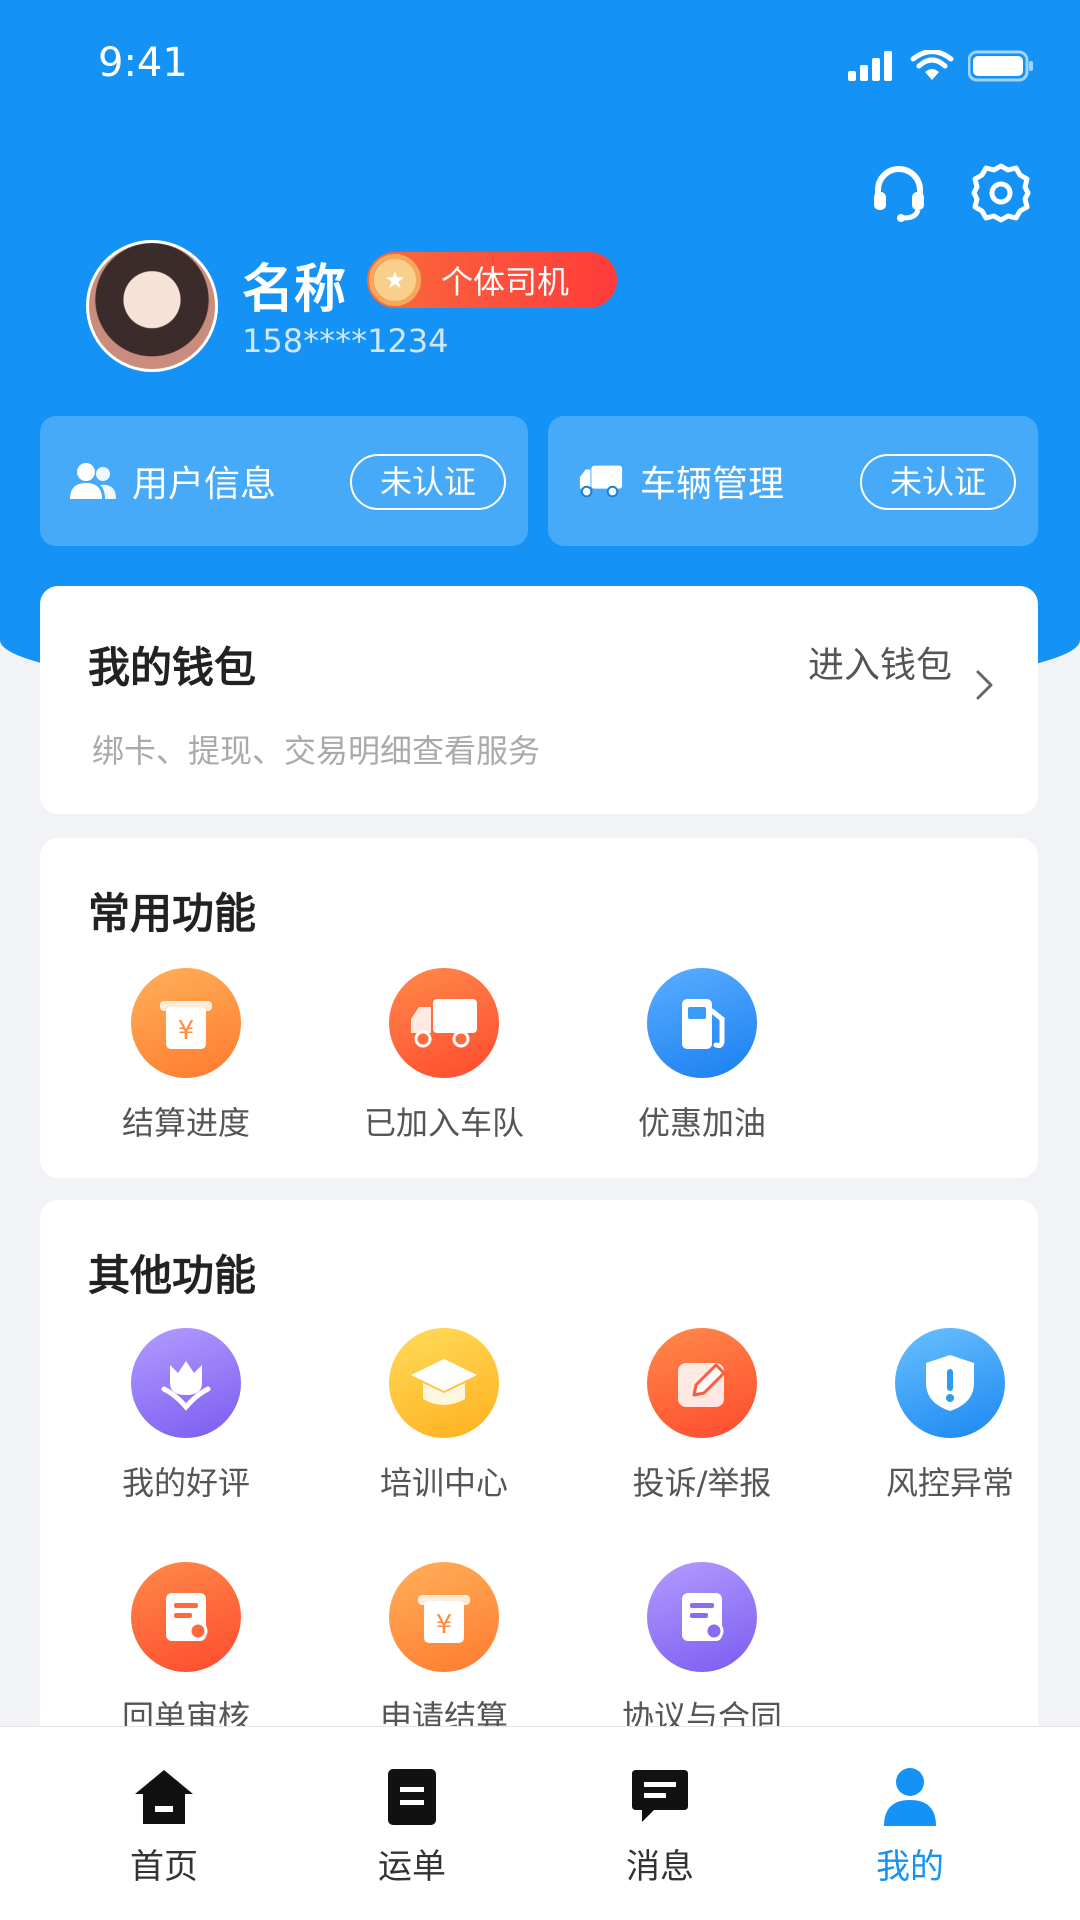  Describe the element at coordinates (444, 1383) in the screenshot. I see `graduation-cap-icon` at that location.